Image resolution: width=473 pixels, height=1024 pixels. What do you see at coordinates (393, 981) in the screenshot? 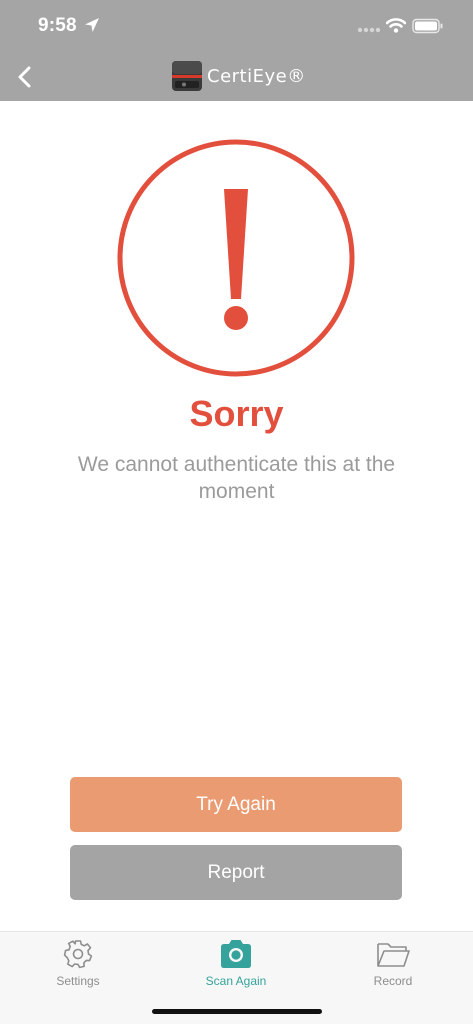
I see `tab-record-label: Record` at bounding box center [393, 981].